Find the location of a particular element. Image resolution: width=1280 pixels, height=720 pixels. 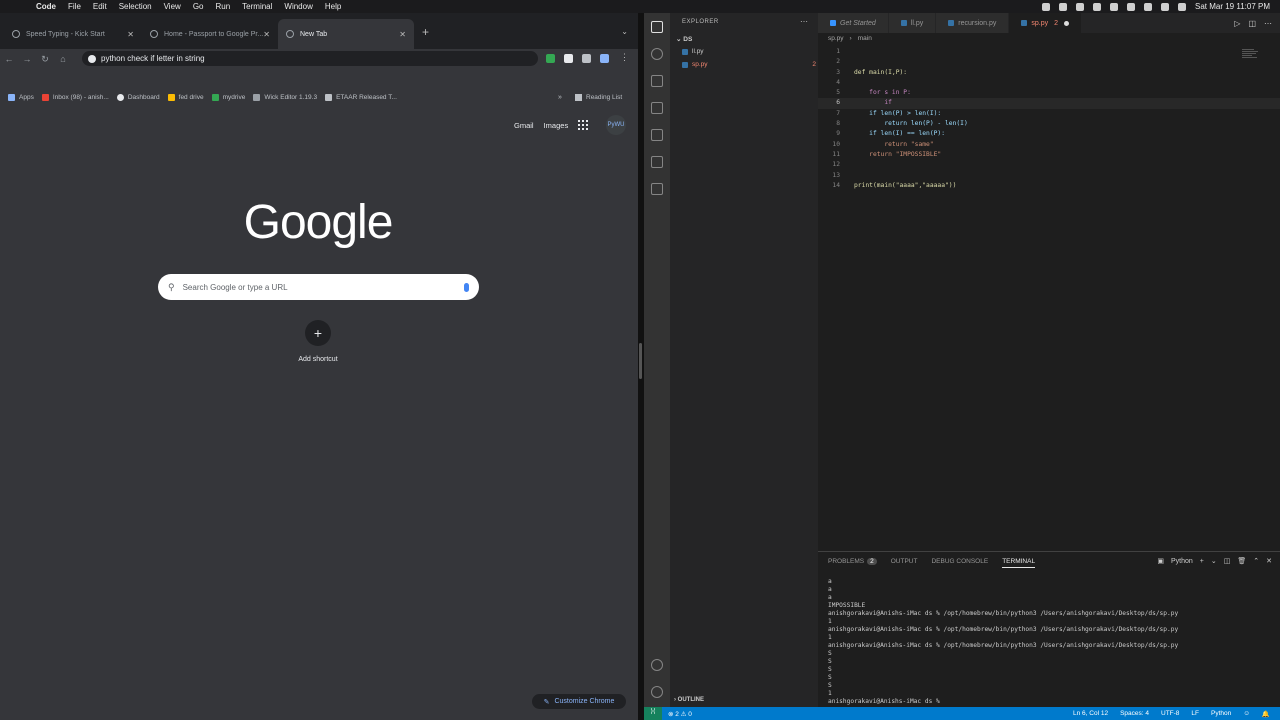

images-link: Images is located at coordinates (556, 125).